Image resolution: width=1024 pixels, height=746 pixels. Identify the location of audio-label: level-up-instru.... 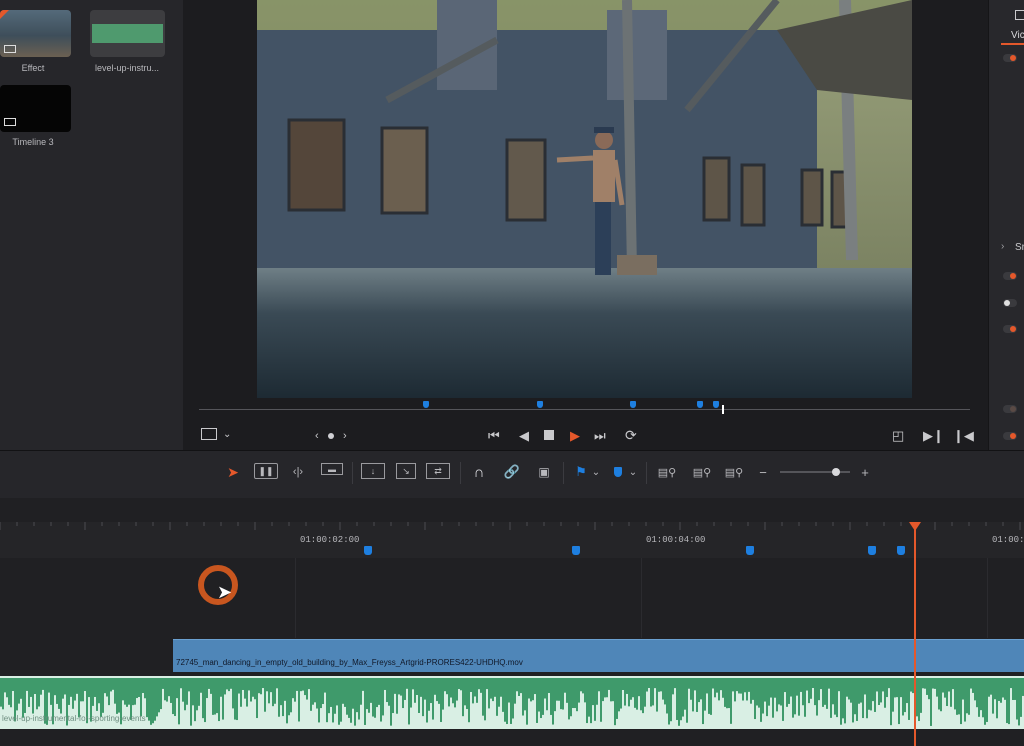
(127, 68).